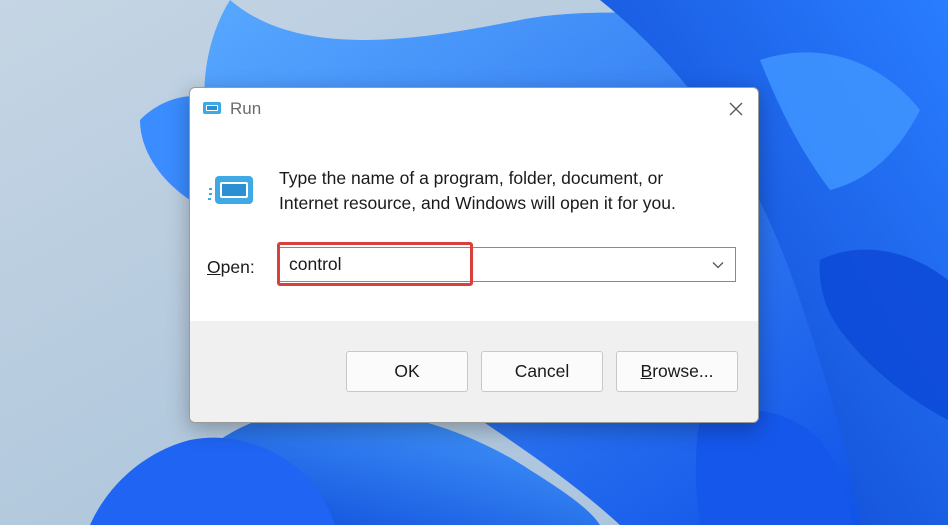 Image resolution: width=948 pixels, height=525 pixels. Describe the element at coordinates (237, 267) in the screenshot. I see `open-label-text: pen:` at that location.